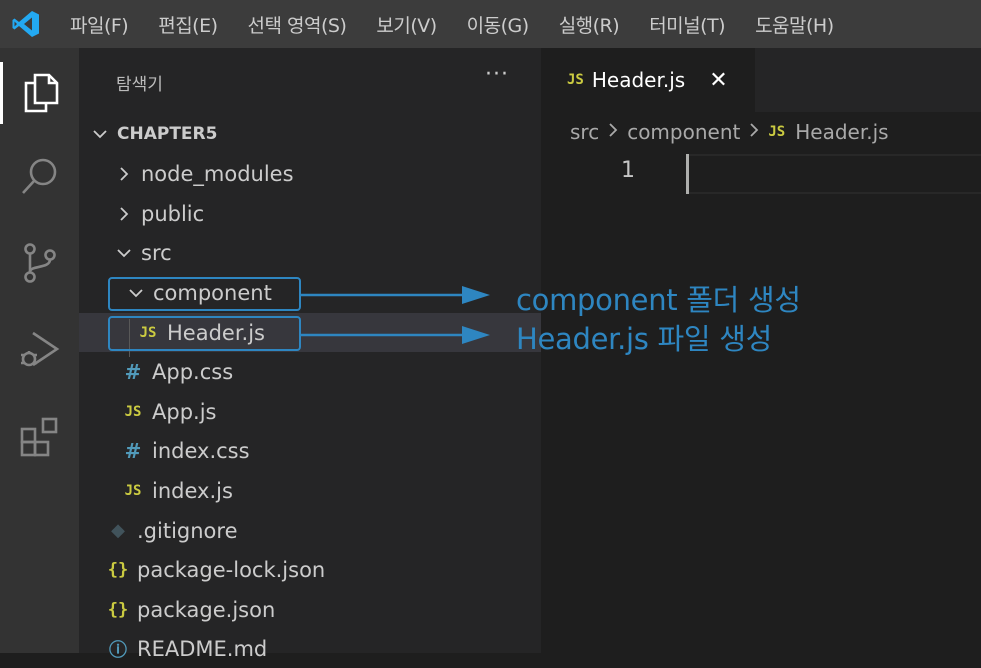  Describe the element at coordinates (395, 295) in the screenshot. I see `arrow-component` at that location.